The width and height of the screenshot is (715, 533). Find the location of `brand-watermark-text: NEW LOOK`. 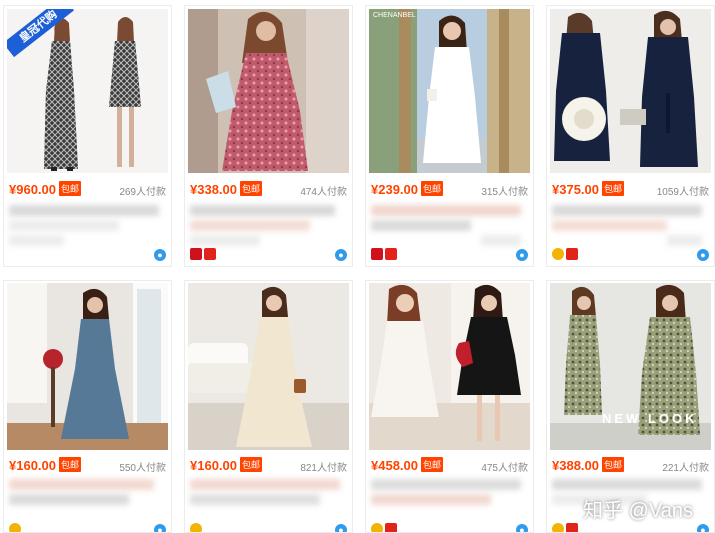

brand-watermark-text: NEW LOOK is located at coordinates (650, 418).